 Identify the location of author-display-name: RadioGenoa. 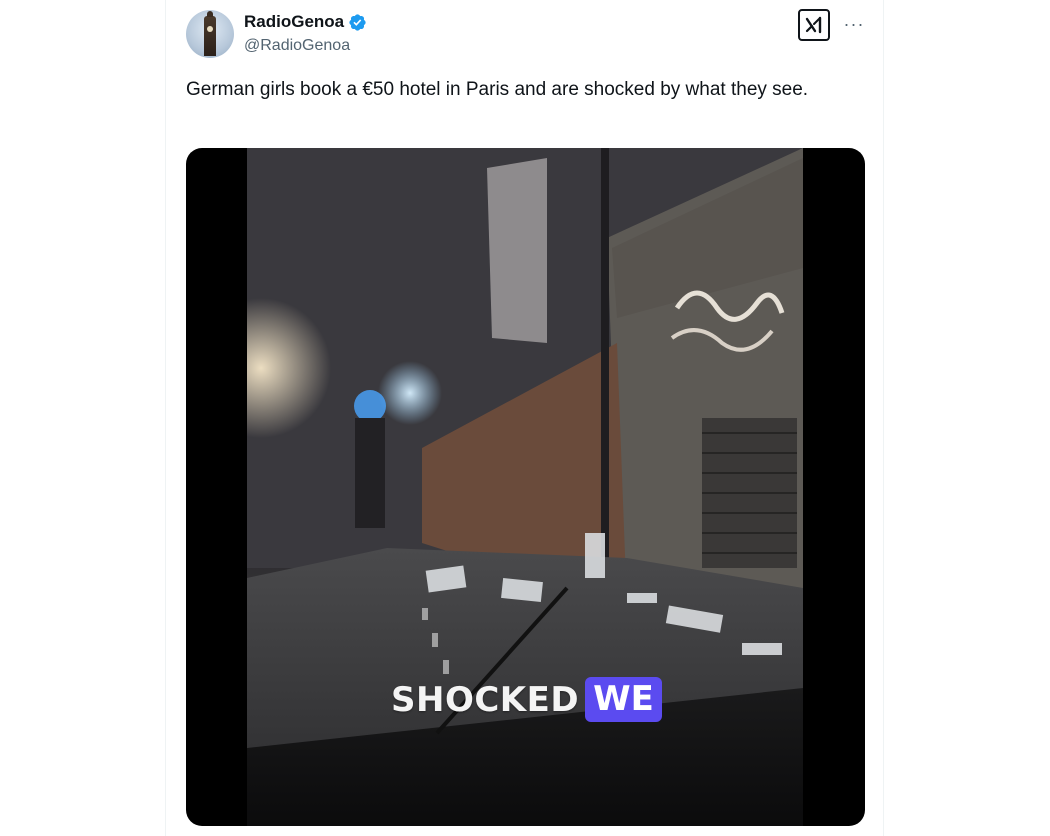
(294, 22).